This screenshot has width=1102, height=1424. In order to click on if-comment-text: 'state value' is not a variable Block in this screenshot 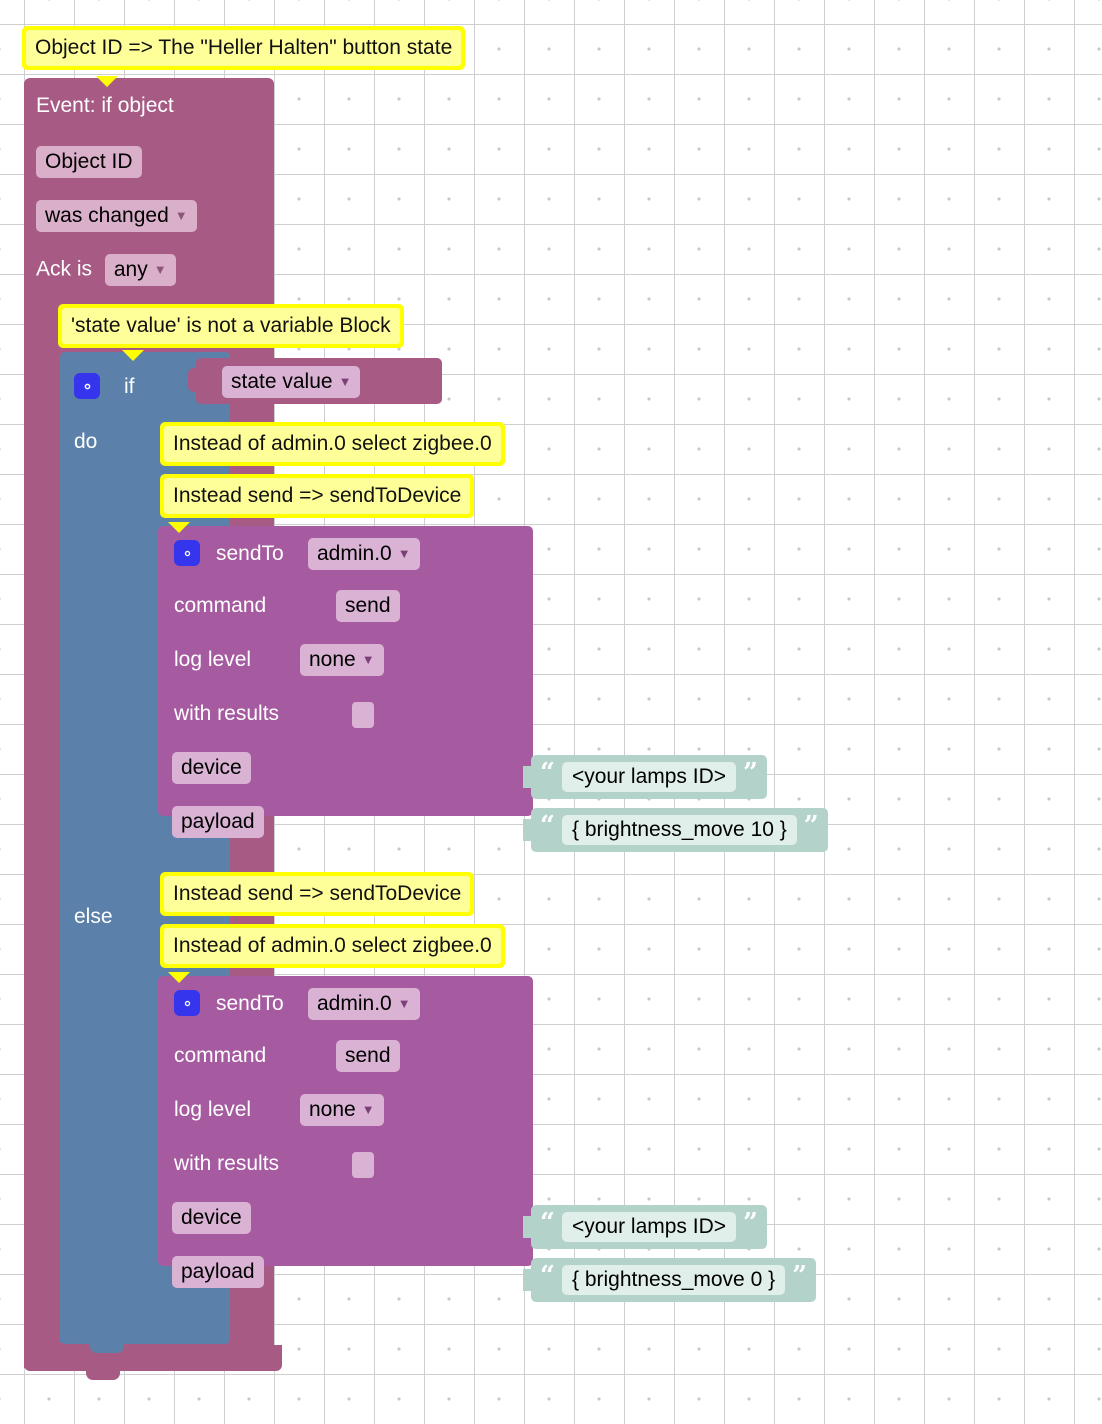, I will do `click(231, 326)`.